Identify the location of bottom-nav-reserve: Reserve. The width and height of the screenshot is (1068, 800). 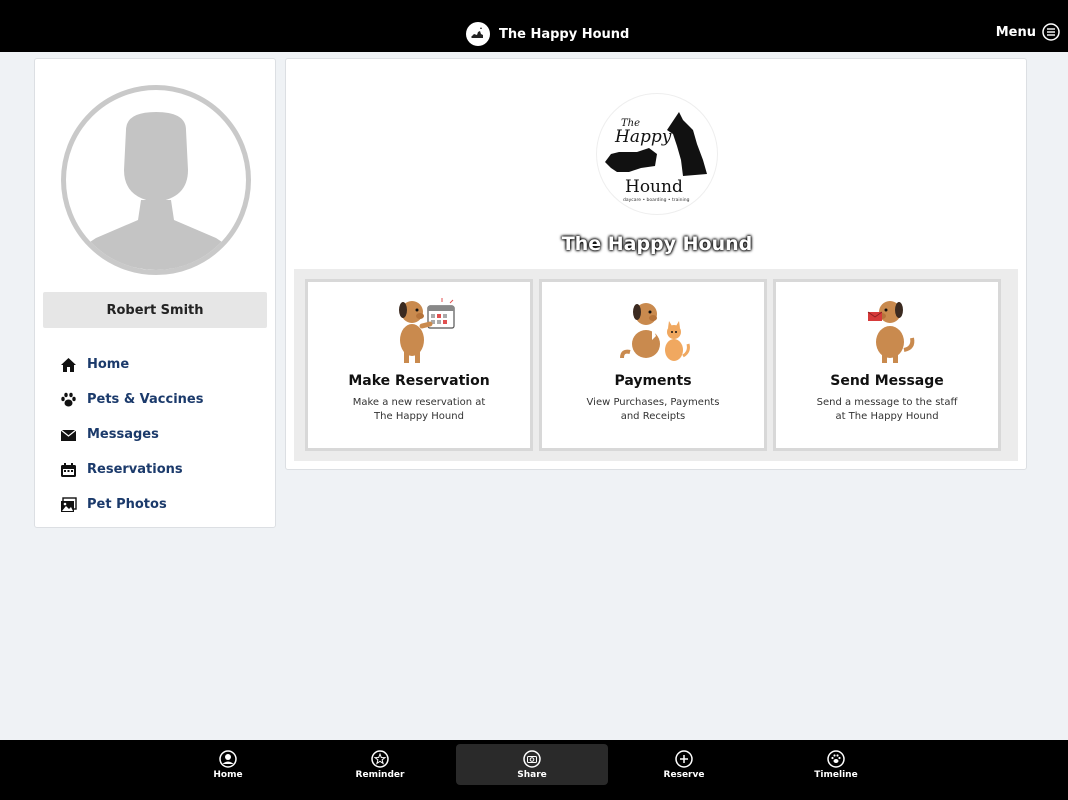
(684, 764).